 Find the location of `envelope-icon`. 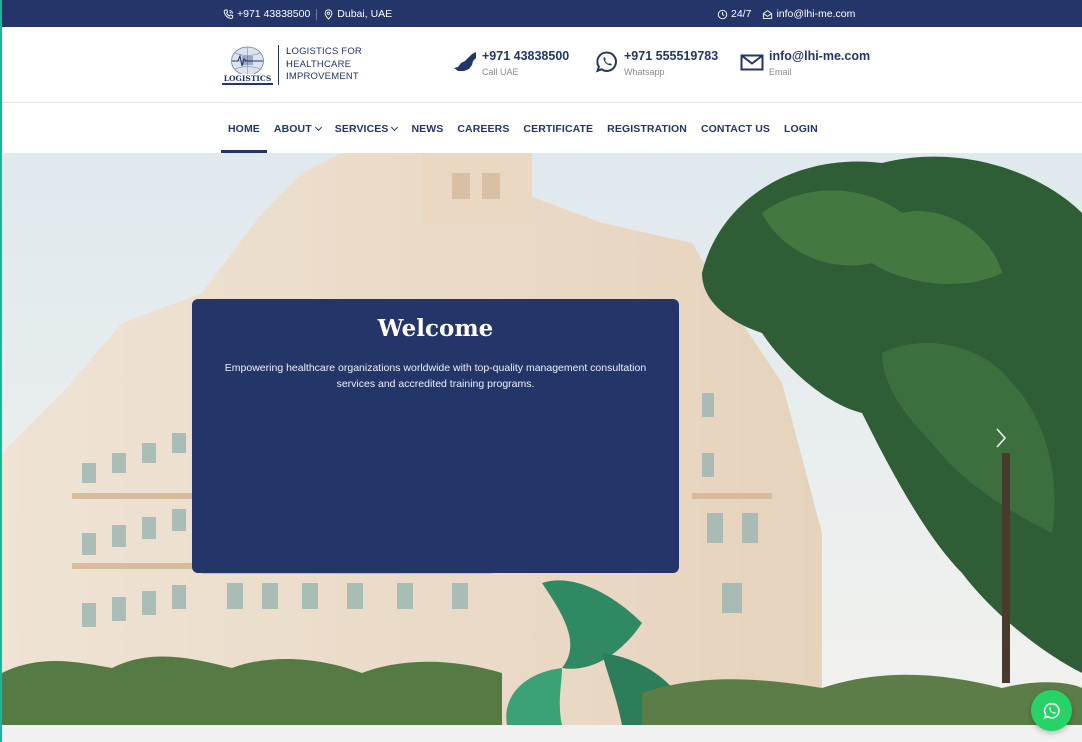

envelope-icon is located at coordinates (752, 62).